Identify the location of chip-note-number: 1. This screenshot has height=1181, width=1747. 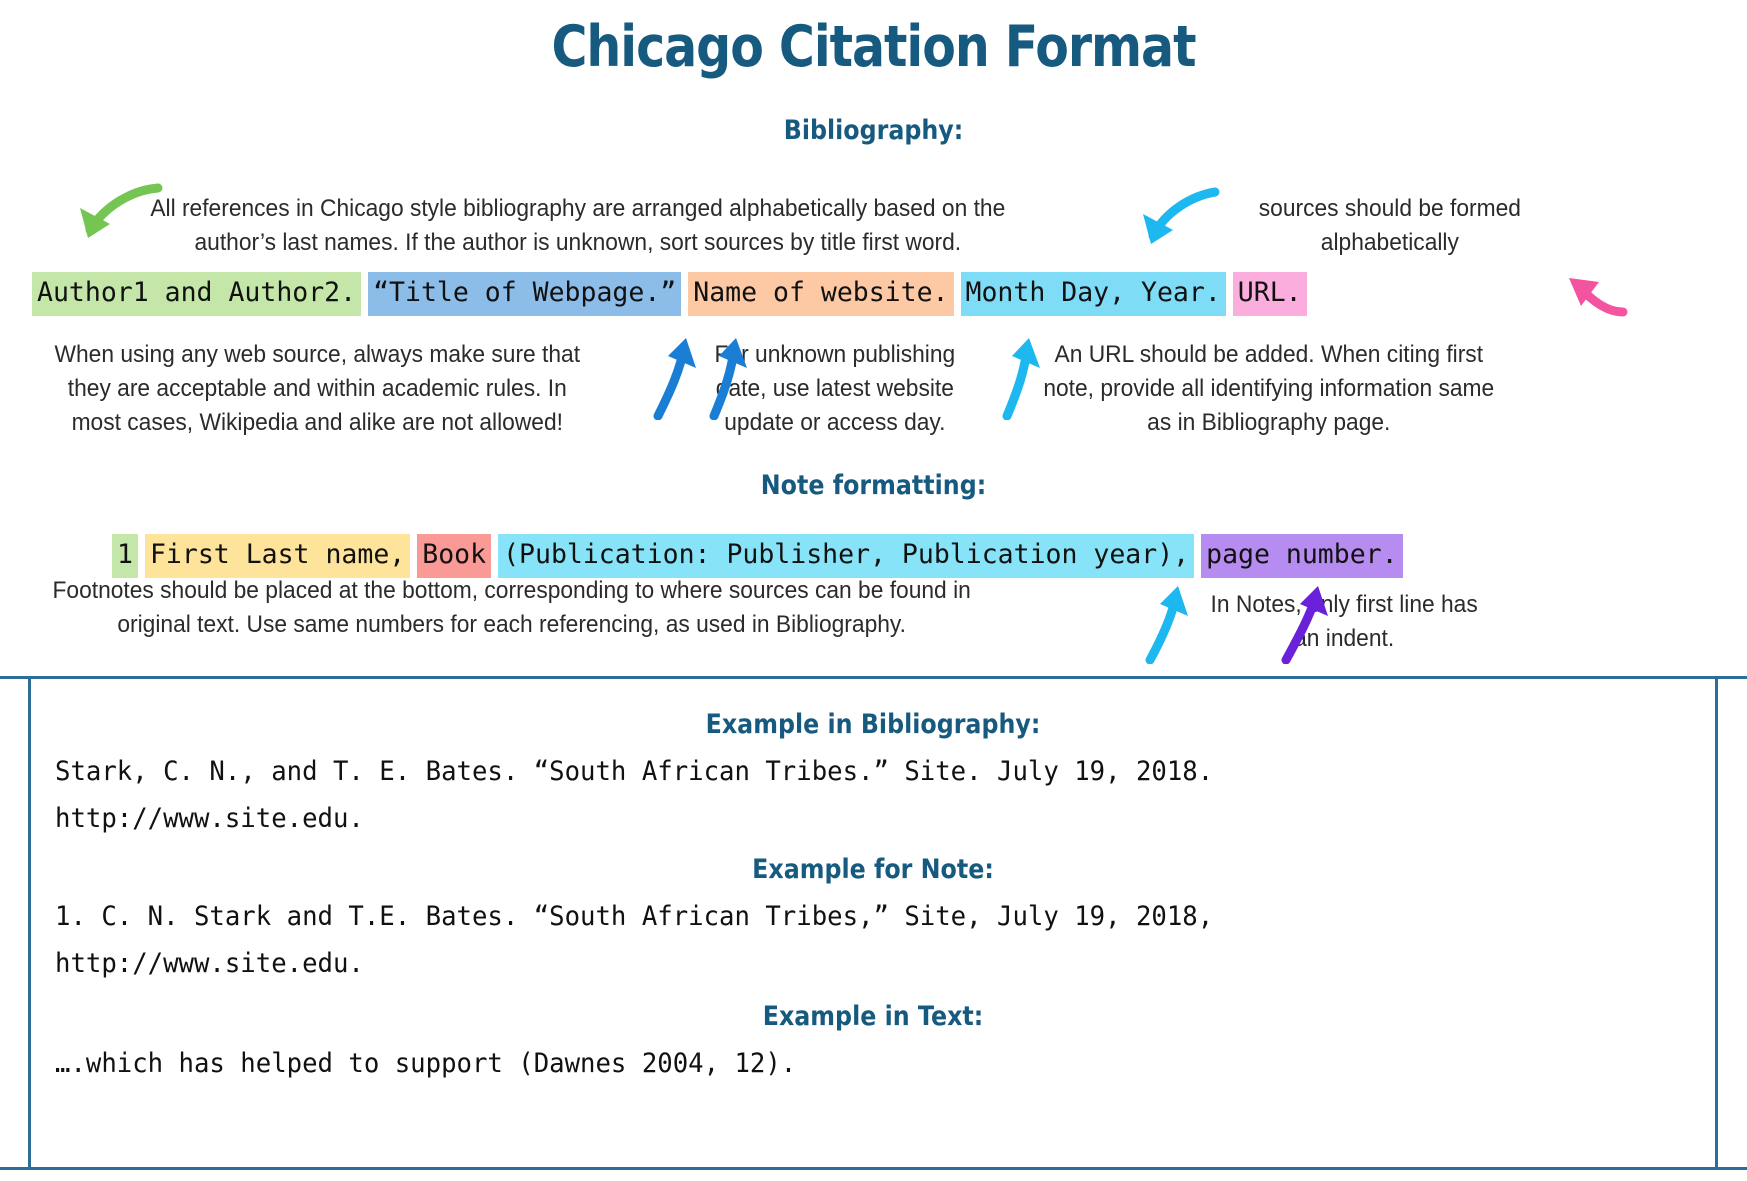
(125, 556).